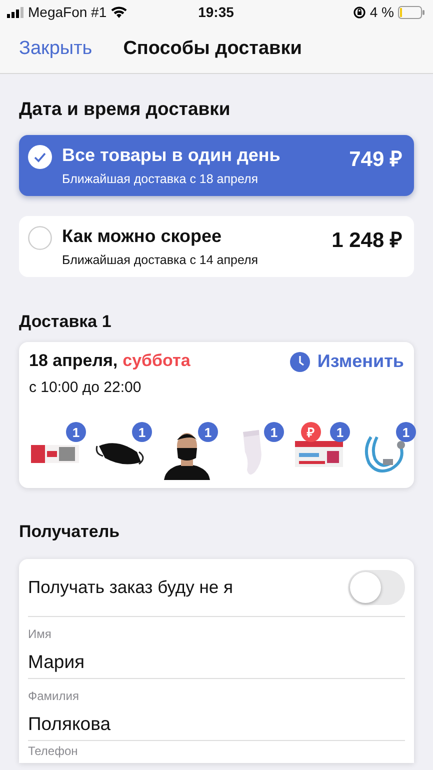 This screenshot has height=770, width=433. Describe the element at coordinates (130, 587) in the screenshot. I see `toggle-label: Получать заказ буду не я` at that location.